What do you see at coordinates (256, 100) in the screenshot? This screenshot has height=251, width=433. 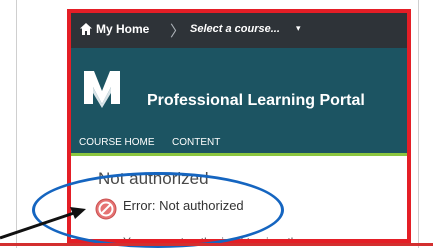 I see `portal-title: Professional Learning Portal` at bounding box center [256, 100].